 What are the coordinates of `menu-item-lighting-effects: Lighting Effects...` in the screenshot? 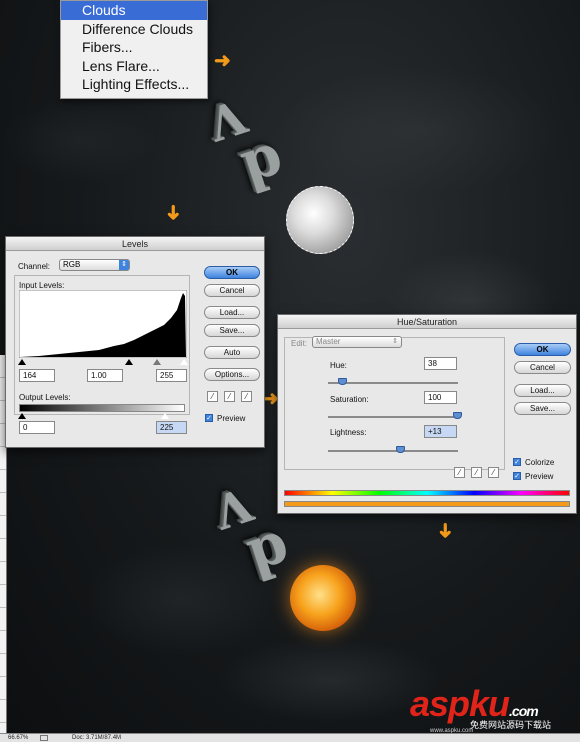 It's located at (134, 84).